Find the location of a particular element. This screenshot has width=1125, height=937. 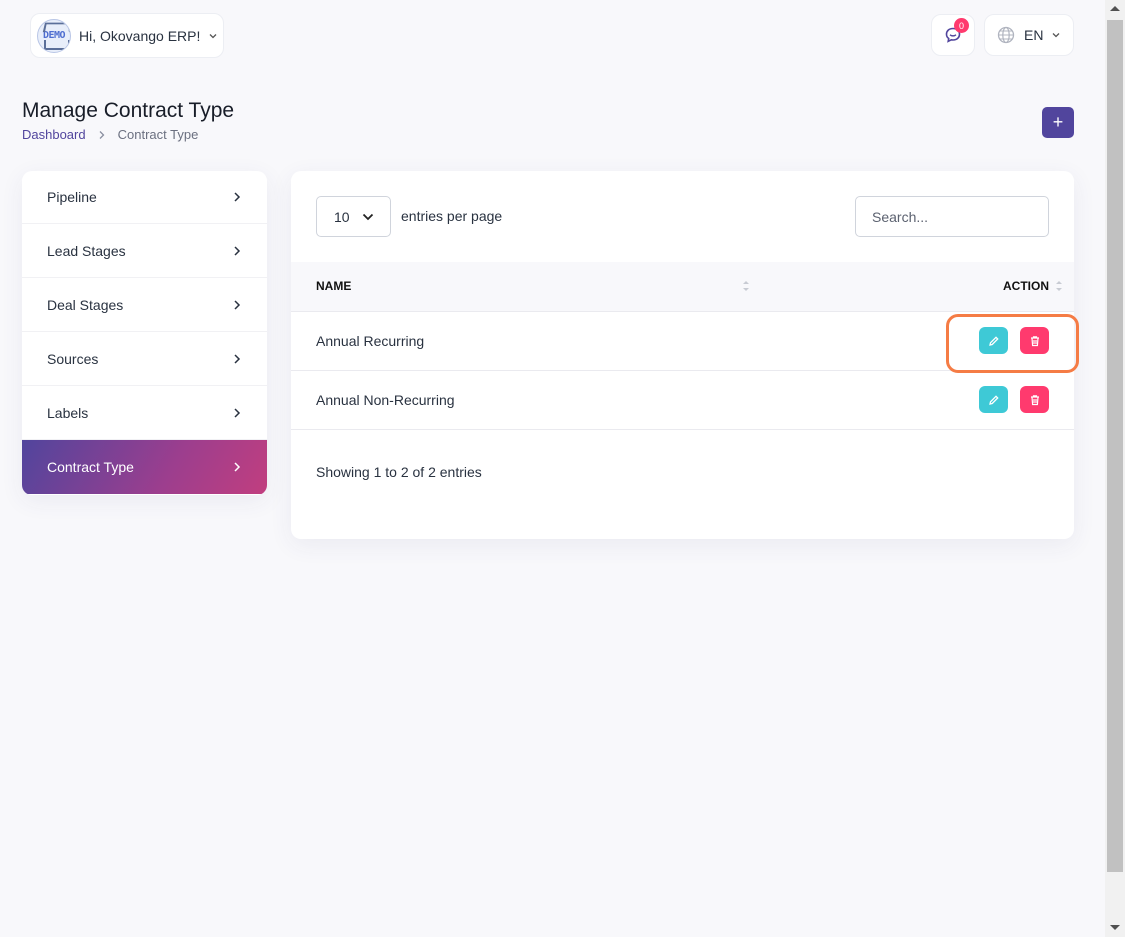

sidebar-item-deal-stages: Deal Stages is located at coordinates (144, 305).